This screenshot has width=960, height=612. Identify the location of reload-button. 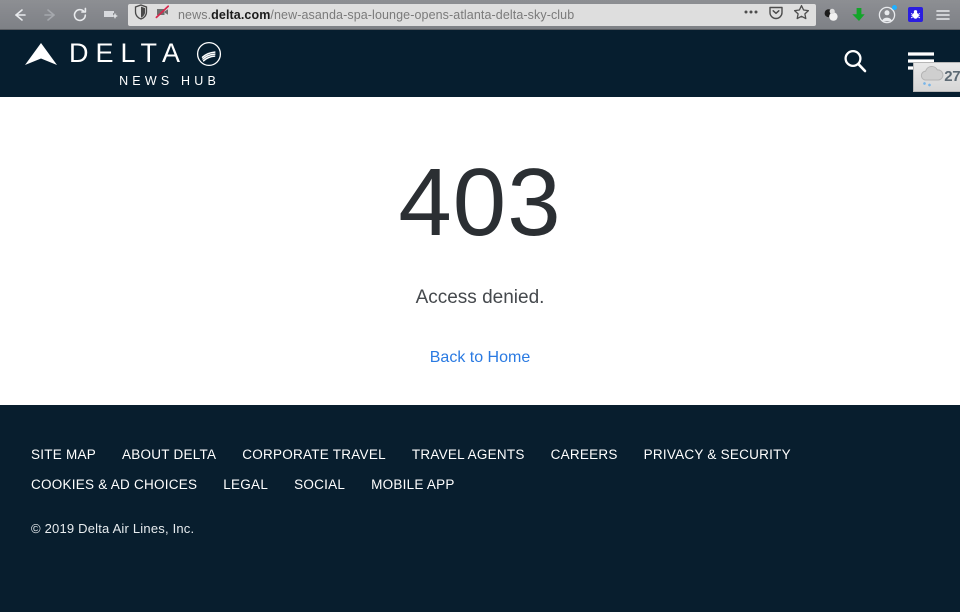
(80, 15).